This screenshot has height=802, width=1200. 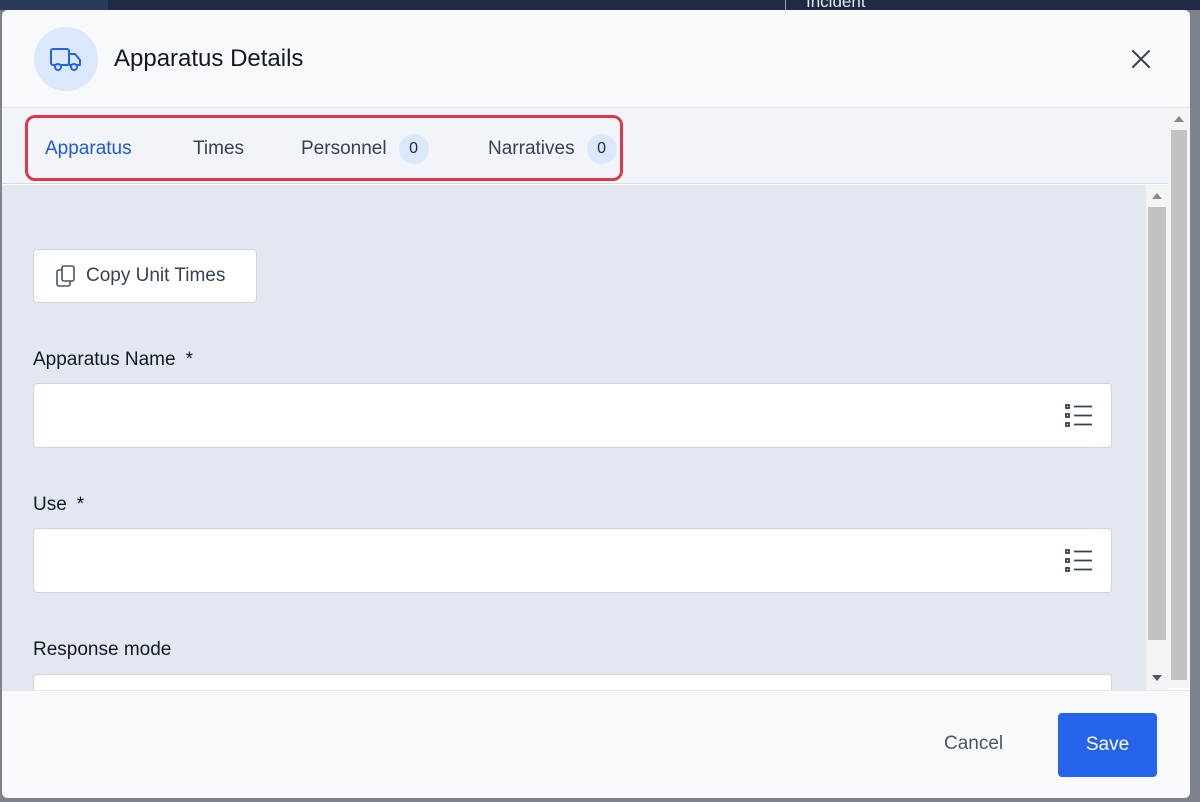 I want to click on tab-label: Narratives, so click(x=531, y=148).